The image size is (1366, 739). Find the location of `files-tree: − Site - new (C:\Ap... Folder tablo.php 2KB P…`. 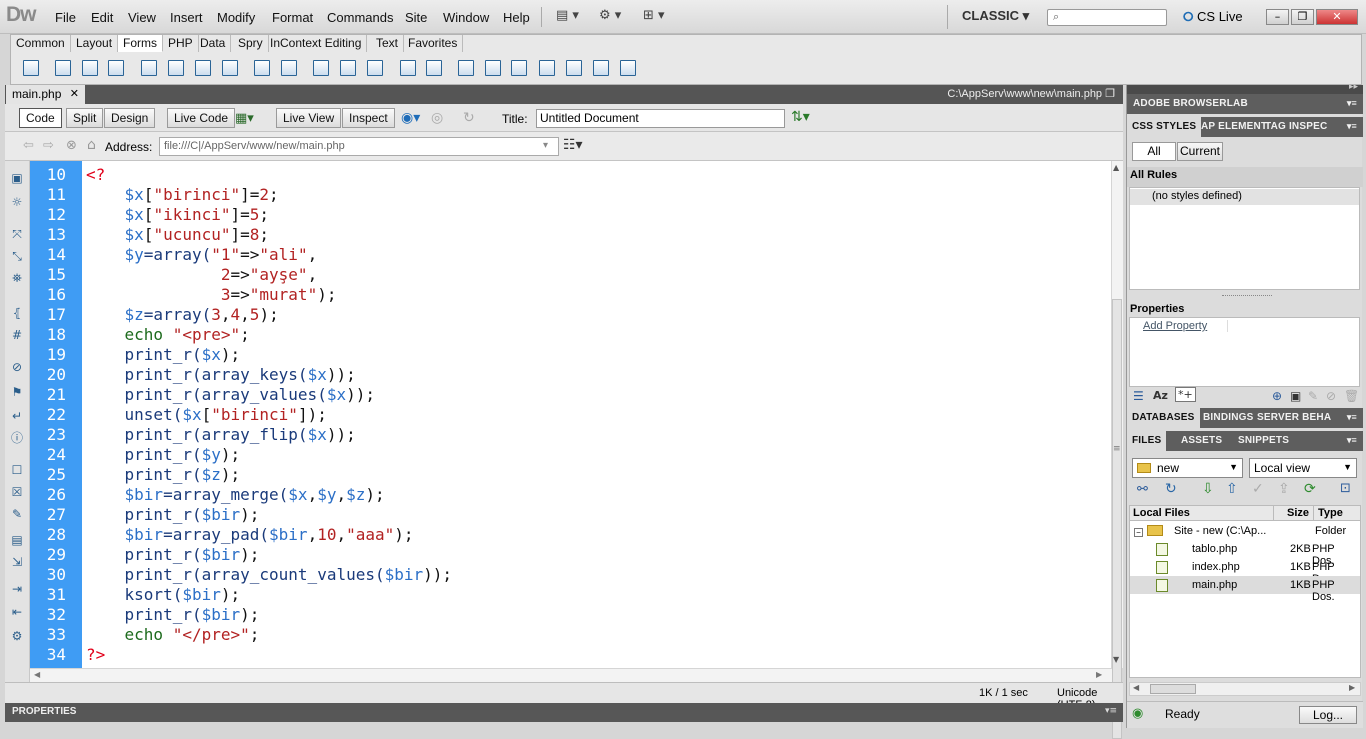

files-tree: − Site - new (C:\Ap... Folder tablo.php 2KB P… is located at coordinates (1245, 599).